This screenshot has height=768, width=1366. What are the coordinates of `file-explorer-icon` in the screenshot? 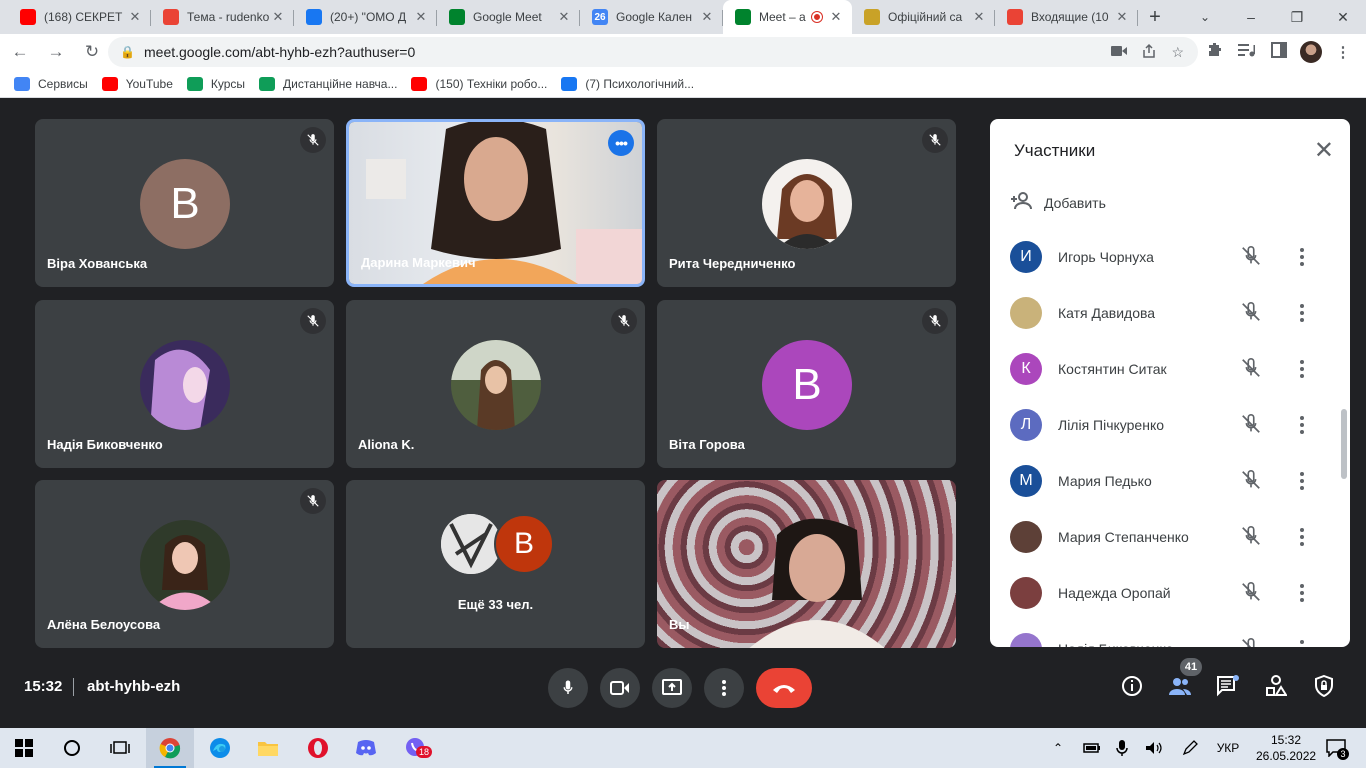 It's located at (268, 748).